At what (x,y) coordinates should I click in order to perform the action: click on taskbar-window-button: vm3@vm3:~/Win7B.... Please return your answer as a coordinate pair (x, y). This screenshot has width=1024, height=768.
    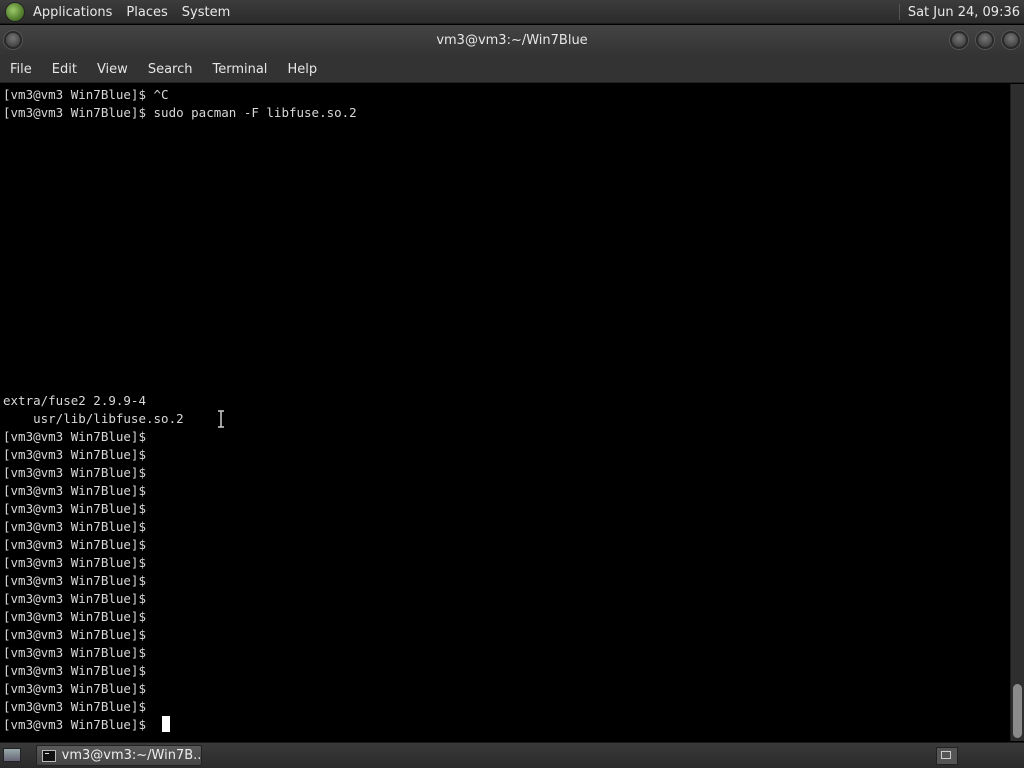
    Looking at the image, I should click on (119, 755).